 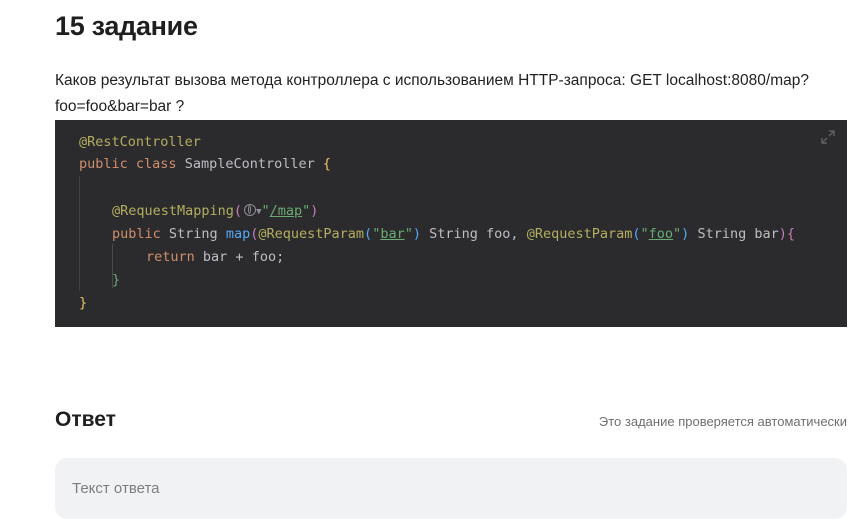 What do you see at coordinates (451, 488) in the screenshot?
I see `answer-input` at bounding box center [451, 488].